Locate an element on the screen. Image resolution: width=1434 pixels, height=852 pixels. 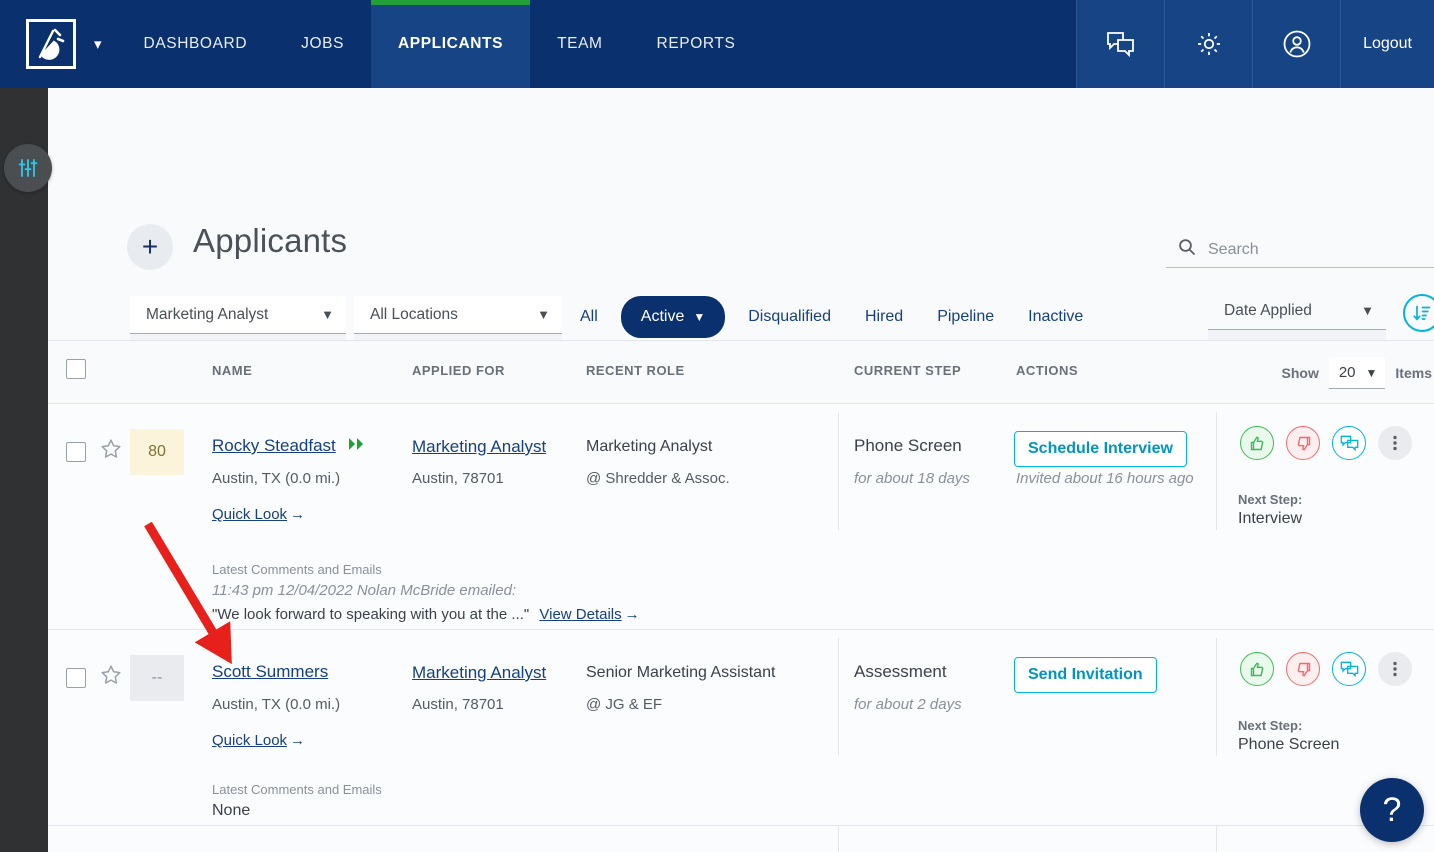
nav-items: DASHBOARD JOBS APPLICANTS TEAM REPORTS is located at coordinates (436, 44).